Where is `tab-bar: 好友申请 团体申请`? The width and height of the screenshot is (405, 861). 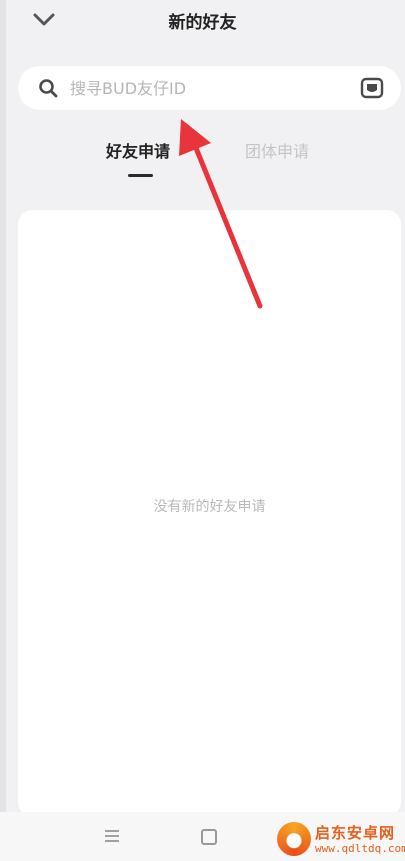
tab-bar: 好友申请 团体申请 is located at coordinates (202, 158).